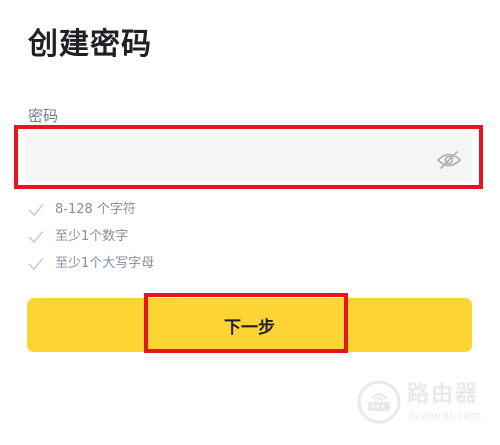  I want to click on requirement-item: 8-128 个字符, so click(91, 209).